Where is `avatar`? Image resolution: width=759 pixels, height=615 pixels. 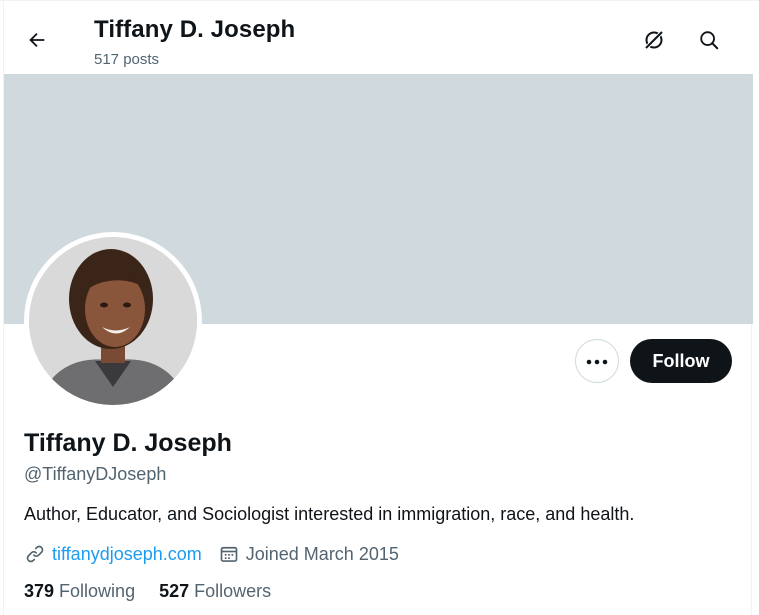
avatar is located at coordinates (113, 321).